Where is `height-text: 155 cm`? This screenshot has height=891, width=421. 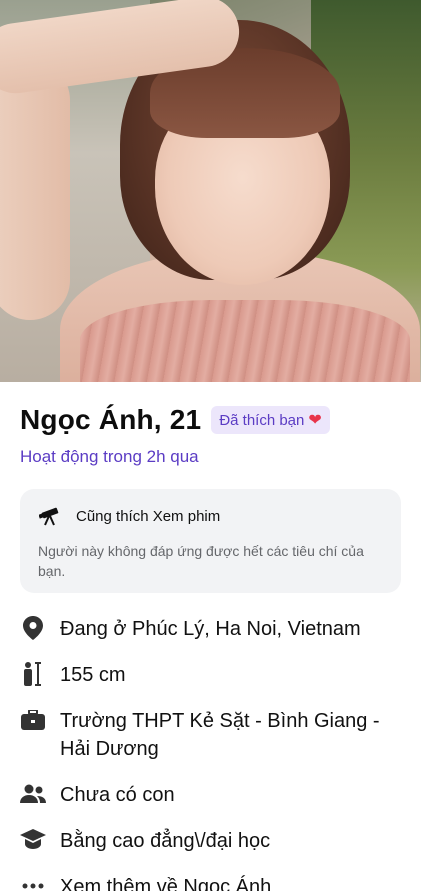
height-text: 155 cm is located at coordinates (93, 675).